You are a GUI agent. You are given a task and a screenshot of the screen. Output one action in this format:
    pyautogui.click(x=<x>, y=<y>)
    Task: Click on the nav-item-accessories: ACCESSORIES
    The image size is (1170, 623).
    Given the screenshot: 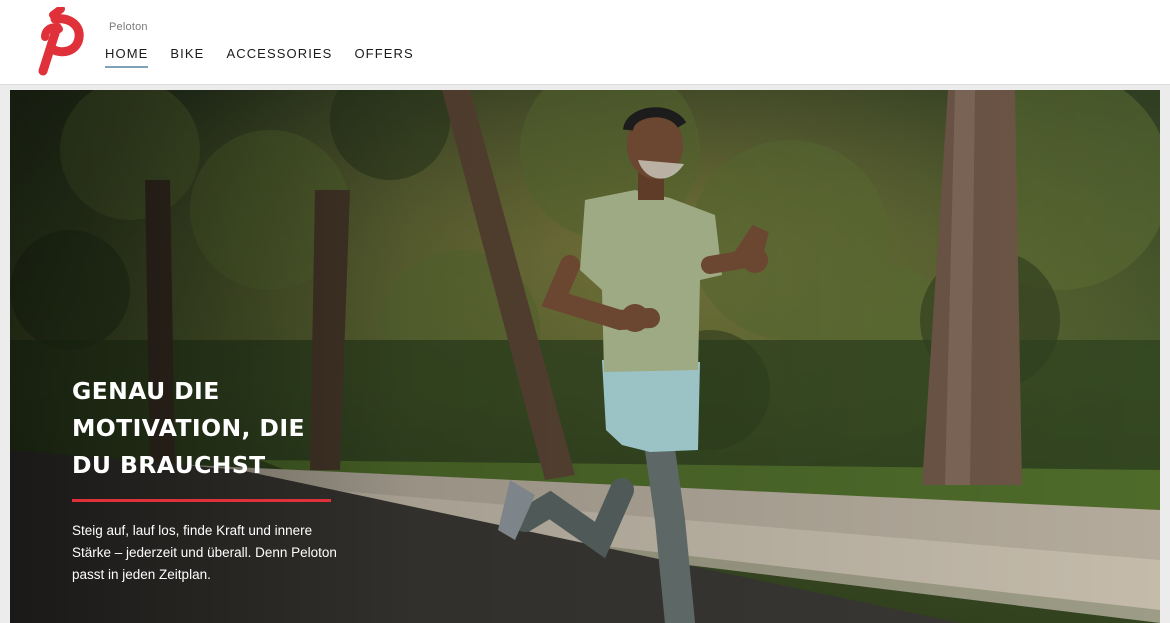 What is the action you would take?
    pyautogui.click(x=279, y=57)
    